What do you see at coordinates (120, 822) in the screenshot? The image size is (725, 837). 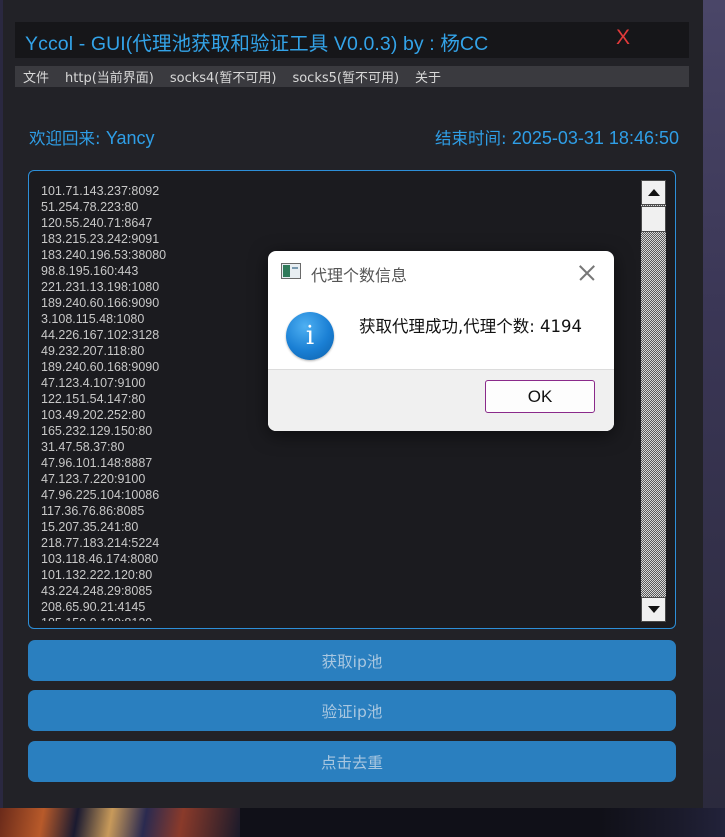 I see `wallpaper-art` at bounding box center [120, 822].